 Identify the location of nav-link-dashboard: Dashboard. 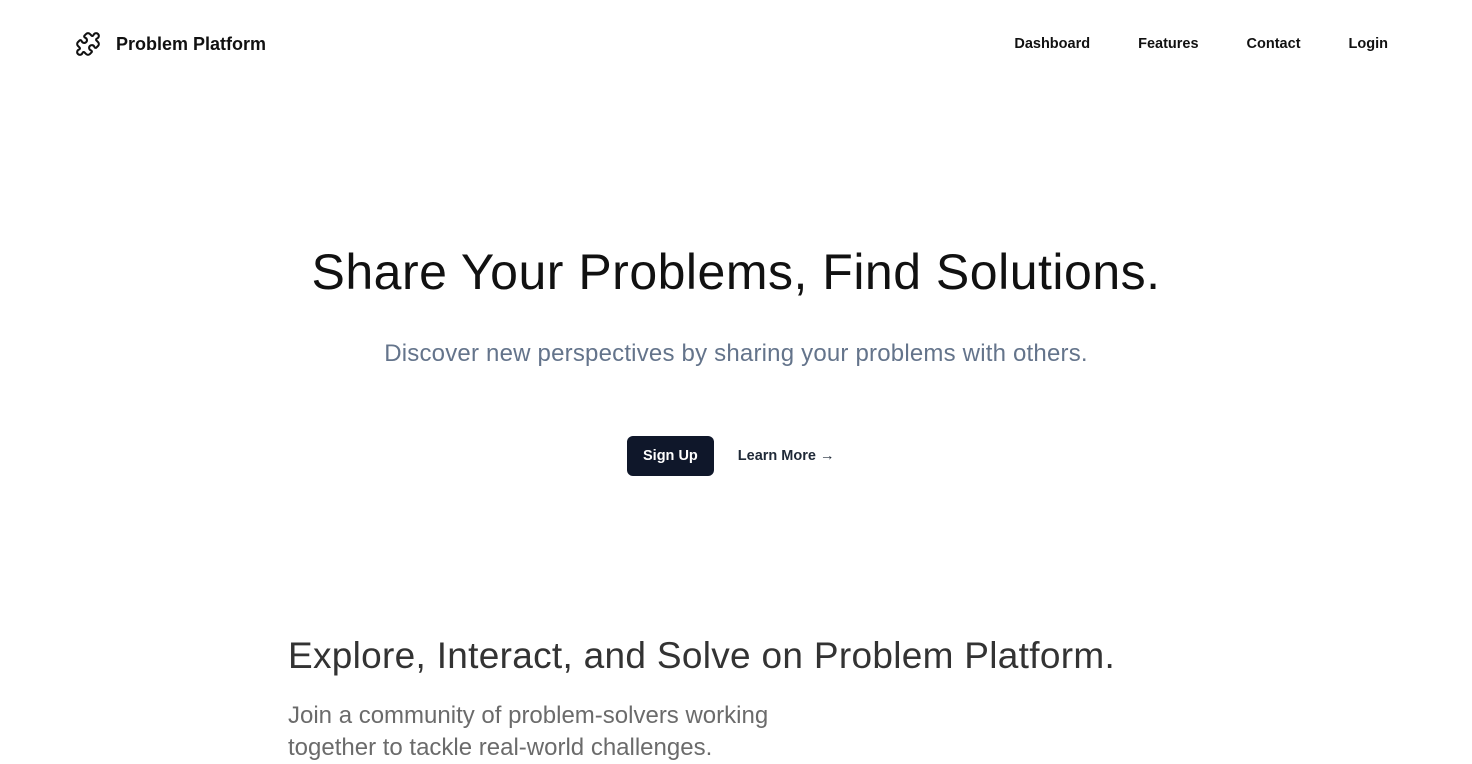
(1052, 44).